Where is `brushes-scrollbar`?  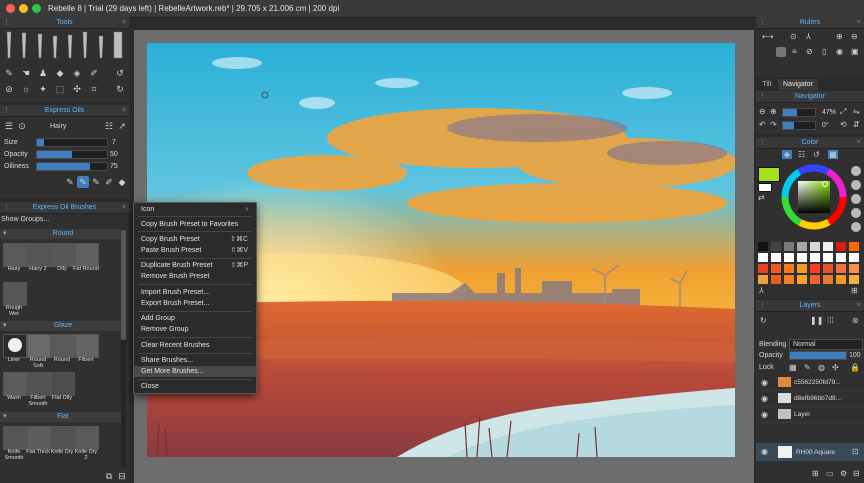
brushes-scrollbar is located at coordinates (123, 348).